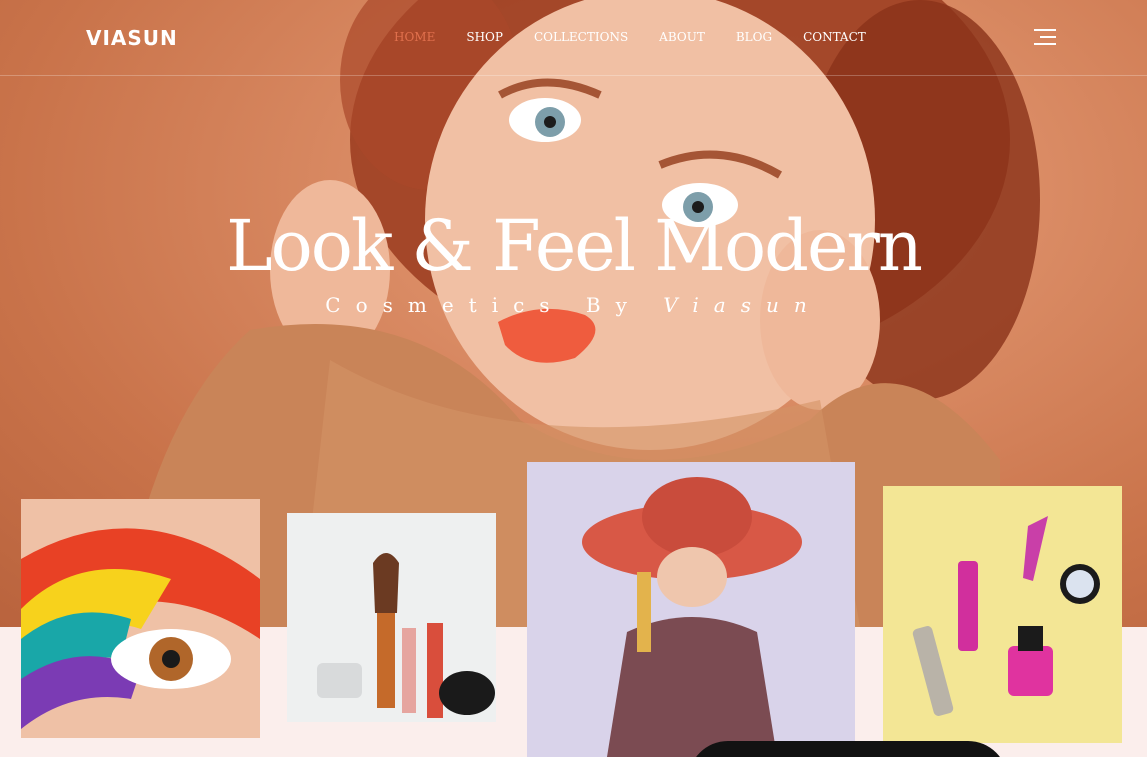 This screenshot has width=1147, height=757. What do you see at coordinates (1045, 38) in the screenshot?
I see `hamburger-menu-icon` at bounding box center [1045, 38].